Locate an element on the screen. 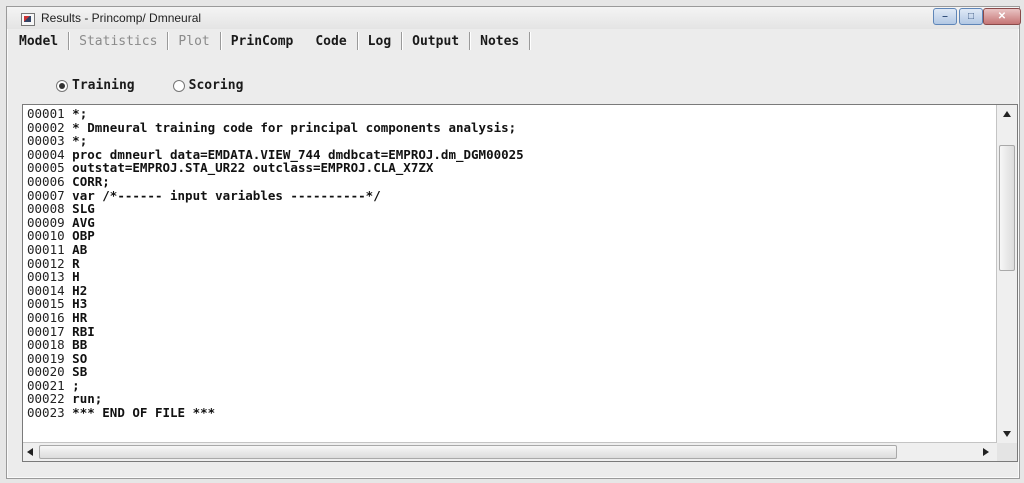 This screenshot has height=483, width=1024. tab-princomp: PrinComp is located at coordinates (262, 41).